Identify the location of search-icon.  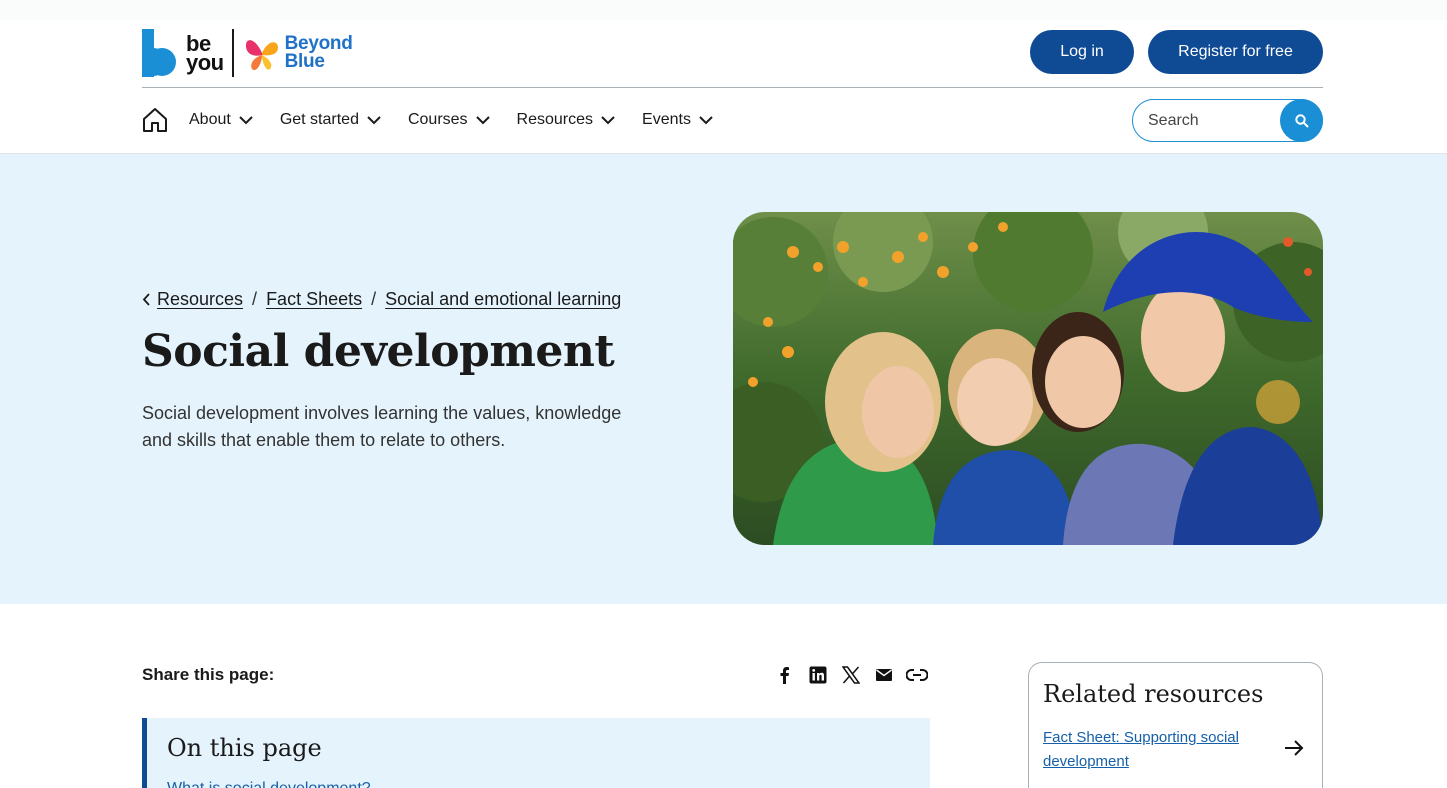
(1301, 120).